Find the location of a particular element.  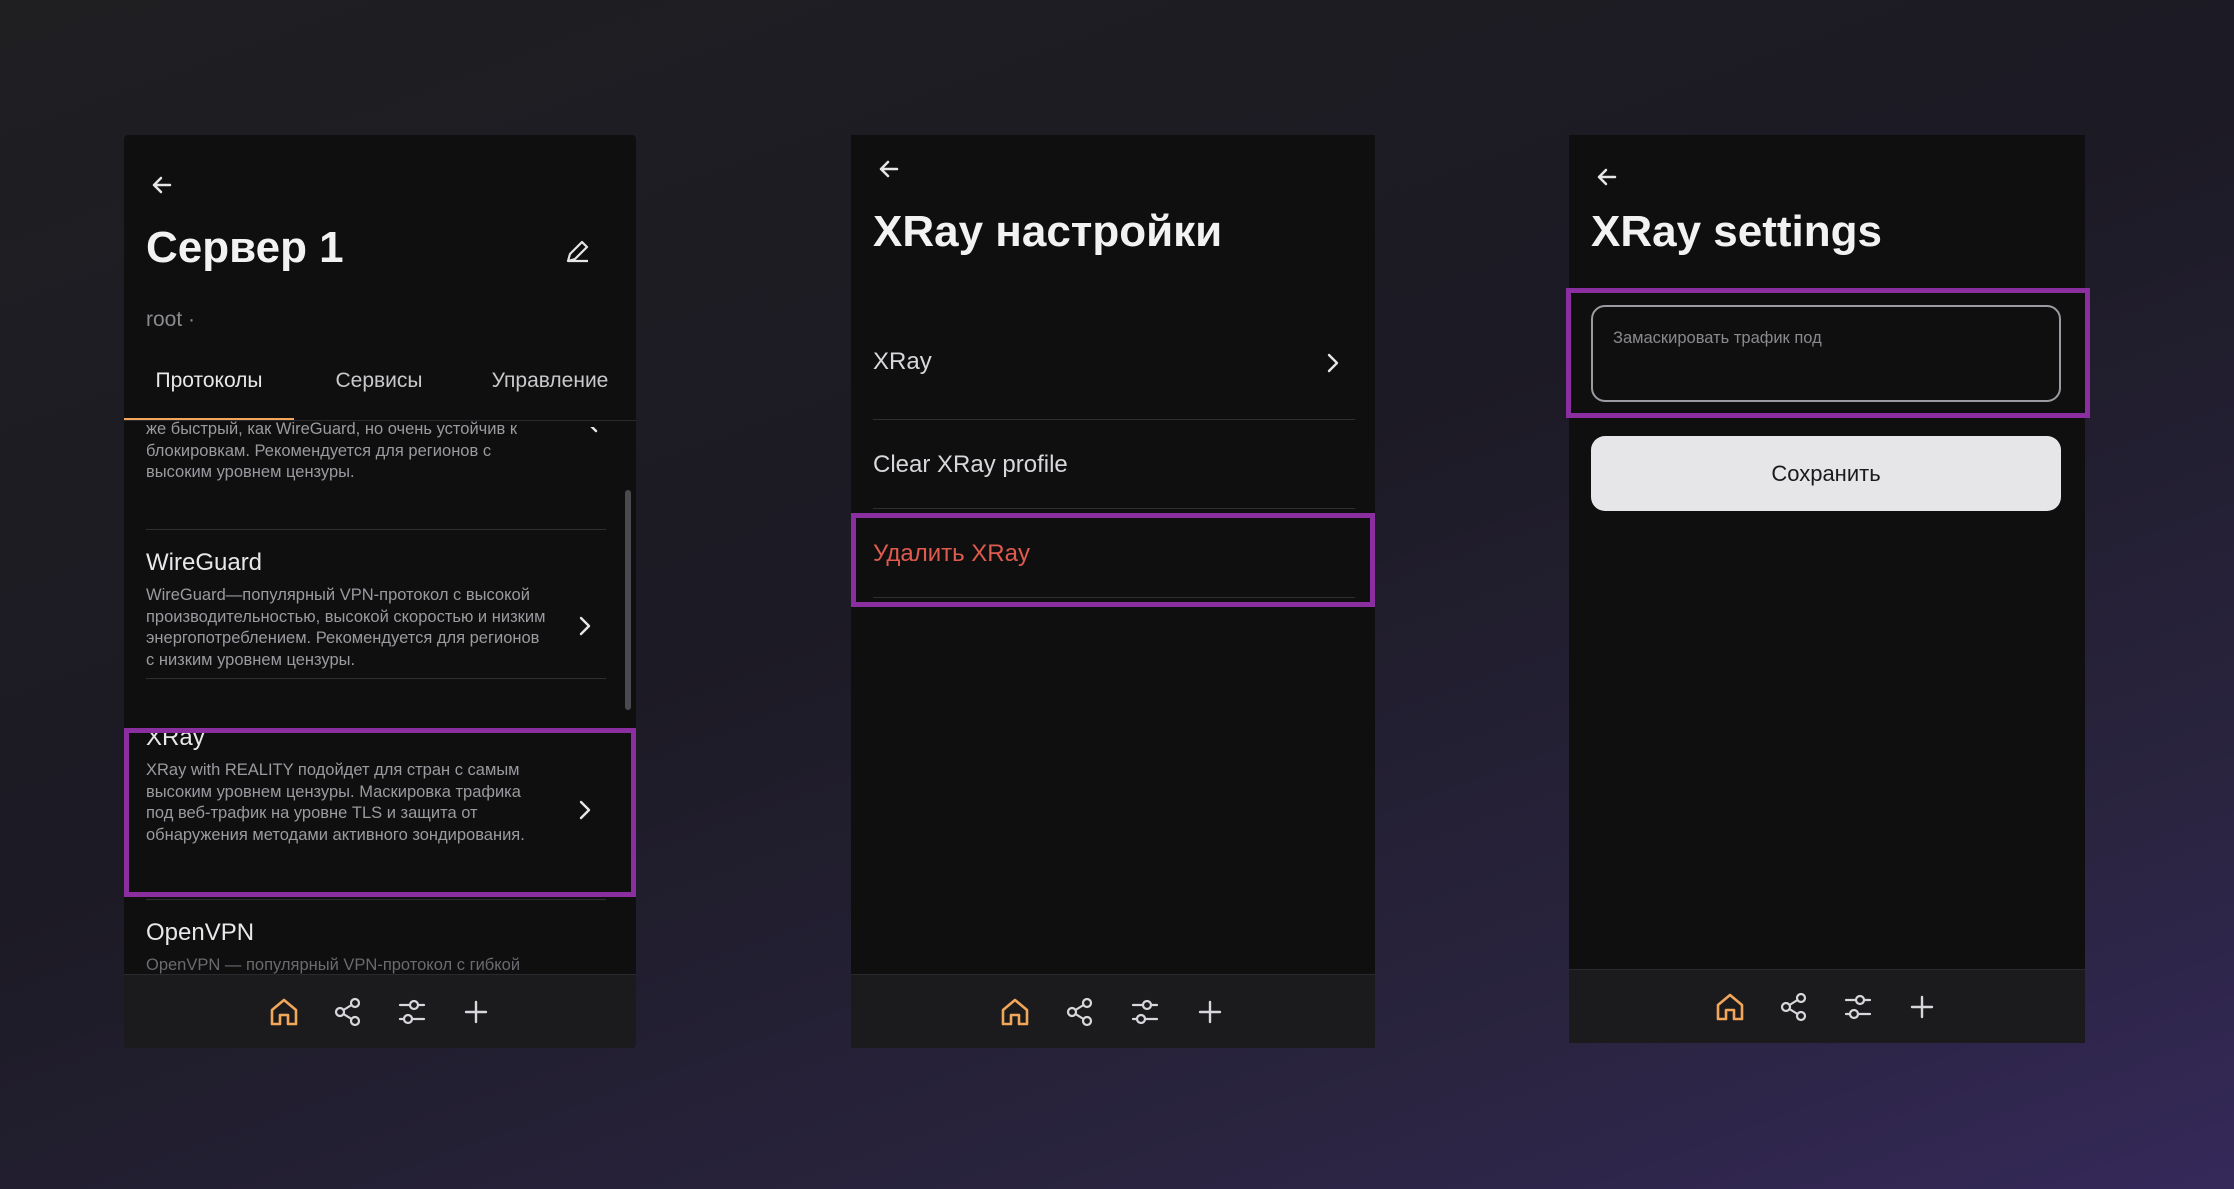

clear-xray-profile-row: Clear XRay profile is located at coordinates (1114, 466).